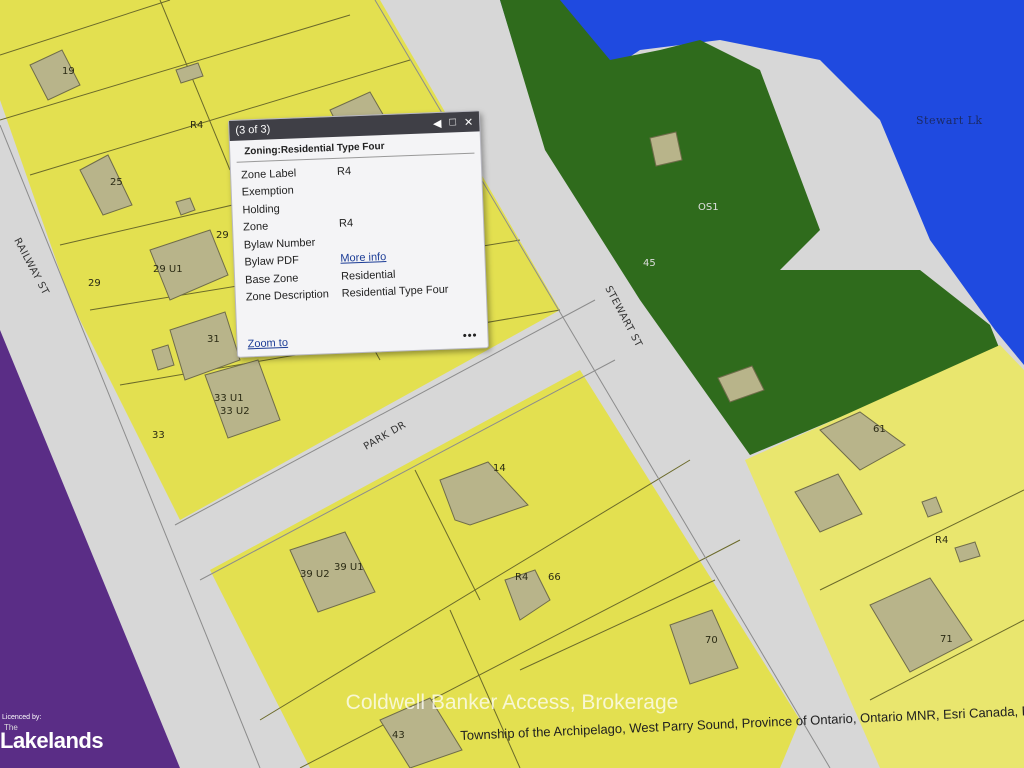 Image resolution: width=1024 pixels, height=768 pixels. Describe the element at coordinates (554, 577) in the screenshot. I see `lot-label: 66` at that location.